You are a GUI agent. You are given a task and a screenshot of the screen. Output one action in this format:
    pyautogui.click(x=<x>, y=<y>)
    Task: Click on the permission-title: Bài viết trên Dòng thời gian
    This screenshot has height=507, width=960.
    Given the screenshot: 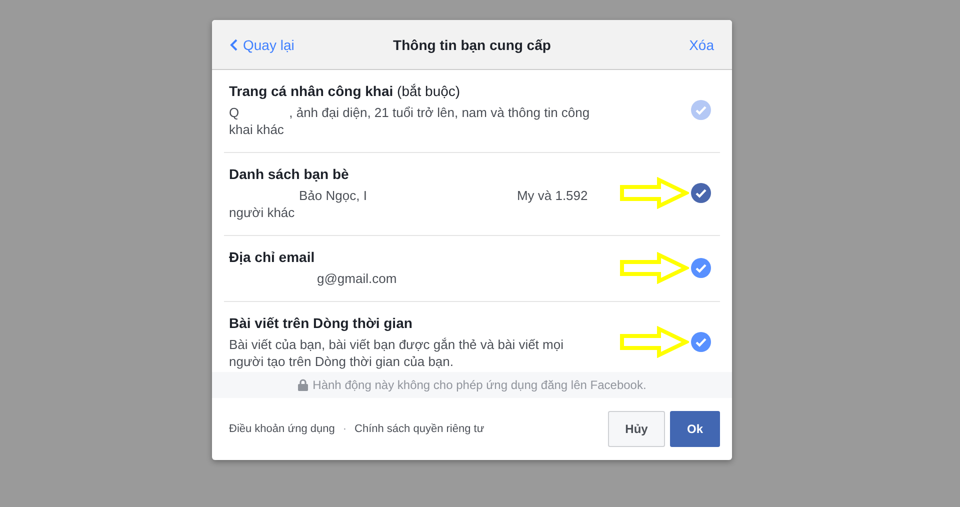 What is the action you would take?
    pyautogui.click(x=321, y=323)
    